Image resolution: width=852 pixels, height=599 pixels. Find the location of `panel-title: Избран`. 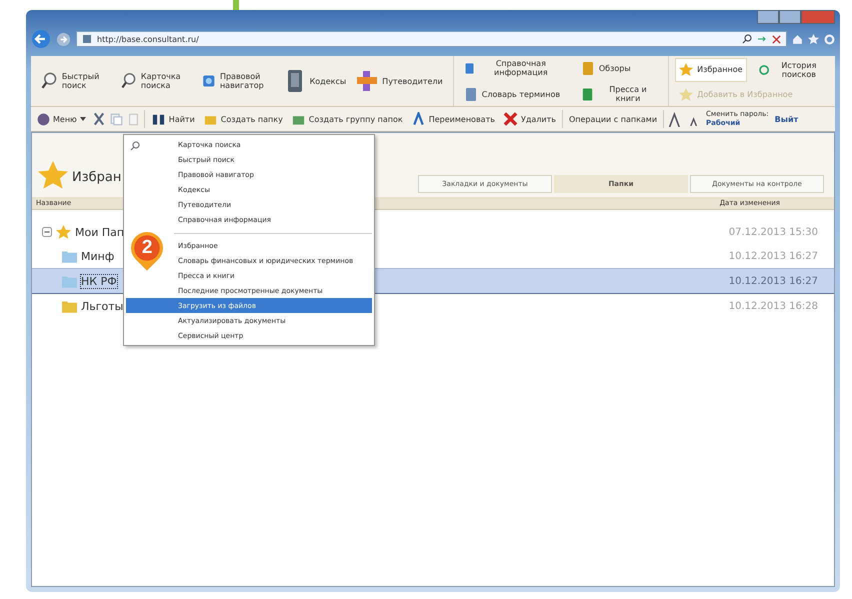

panel-title: Избран is located at coordinates (97, 177).